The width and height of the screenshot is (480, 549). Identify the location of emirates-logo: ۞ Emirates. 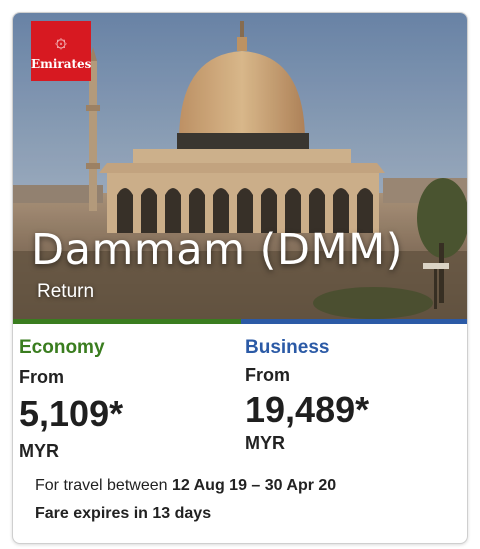
(61, 51).